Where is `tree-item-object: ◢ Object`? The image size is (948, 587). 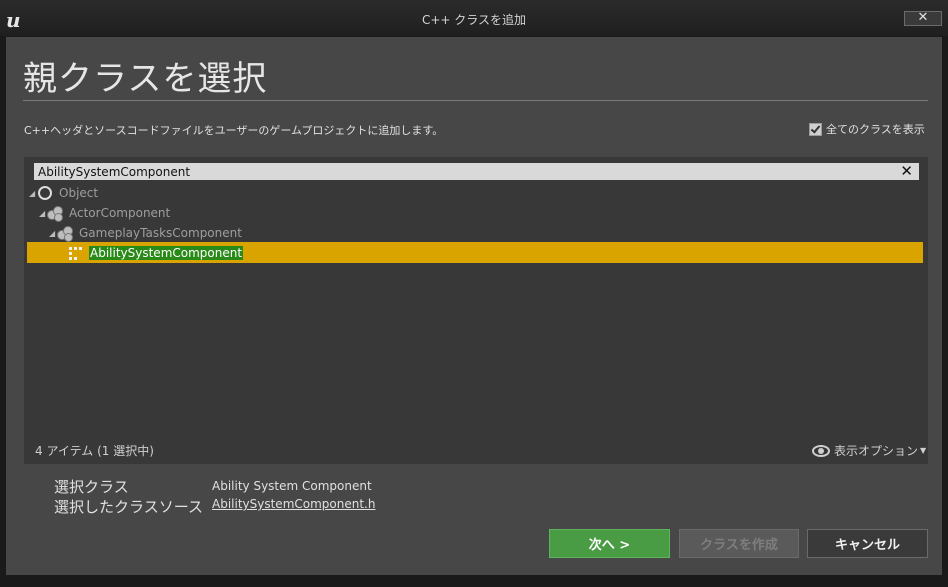 tree-item-object: ◢ Object is located at coordinates (63, 193).